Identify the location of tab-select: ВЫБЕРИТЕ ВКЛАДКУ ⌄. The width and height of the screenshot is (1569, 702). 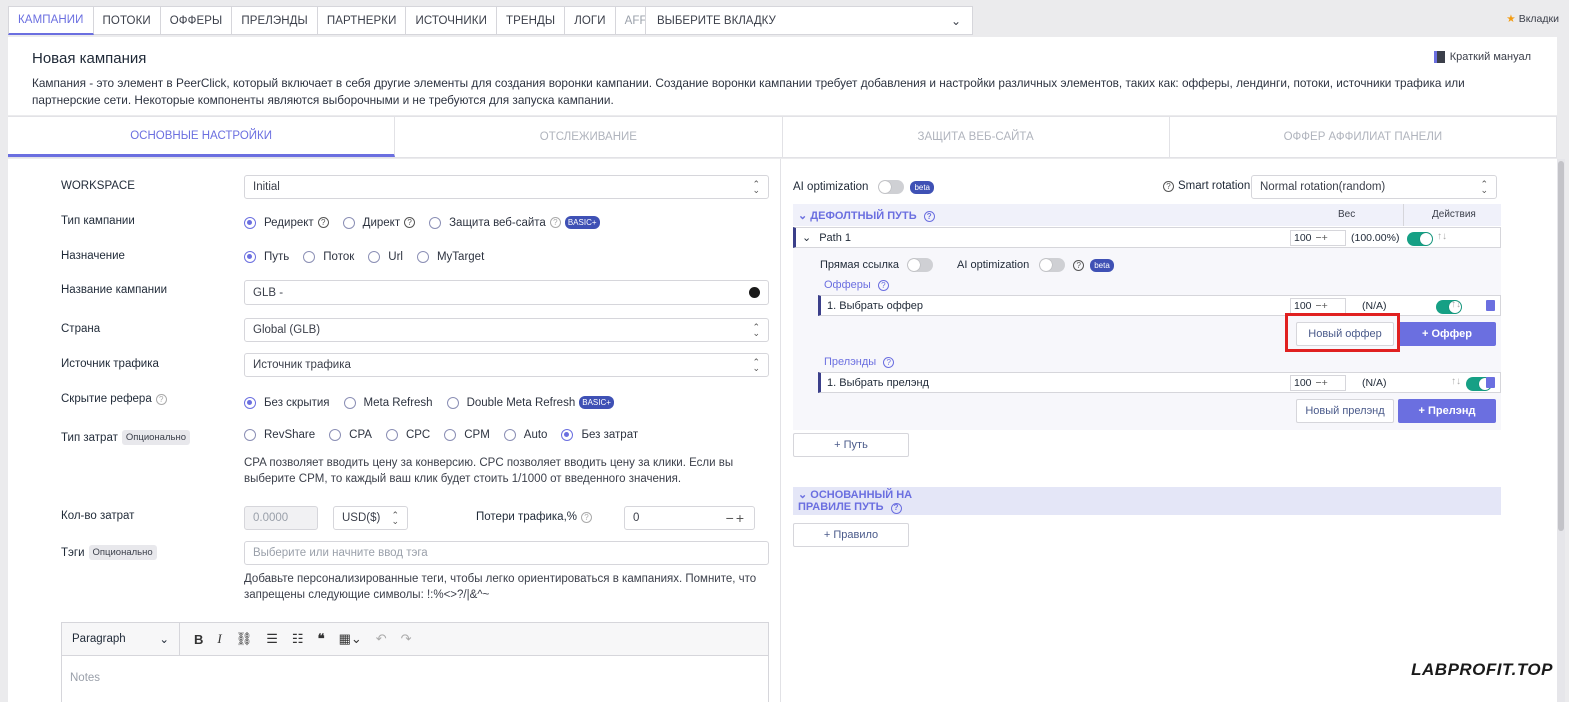
(809, 20).